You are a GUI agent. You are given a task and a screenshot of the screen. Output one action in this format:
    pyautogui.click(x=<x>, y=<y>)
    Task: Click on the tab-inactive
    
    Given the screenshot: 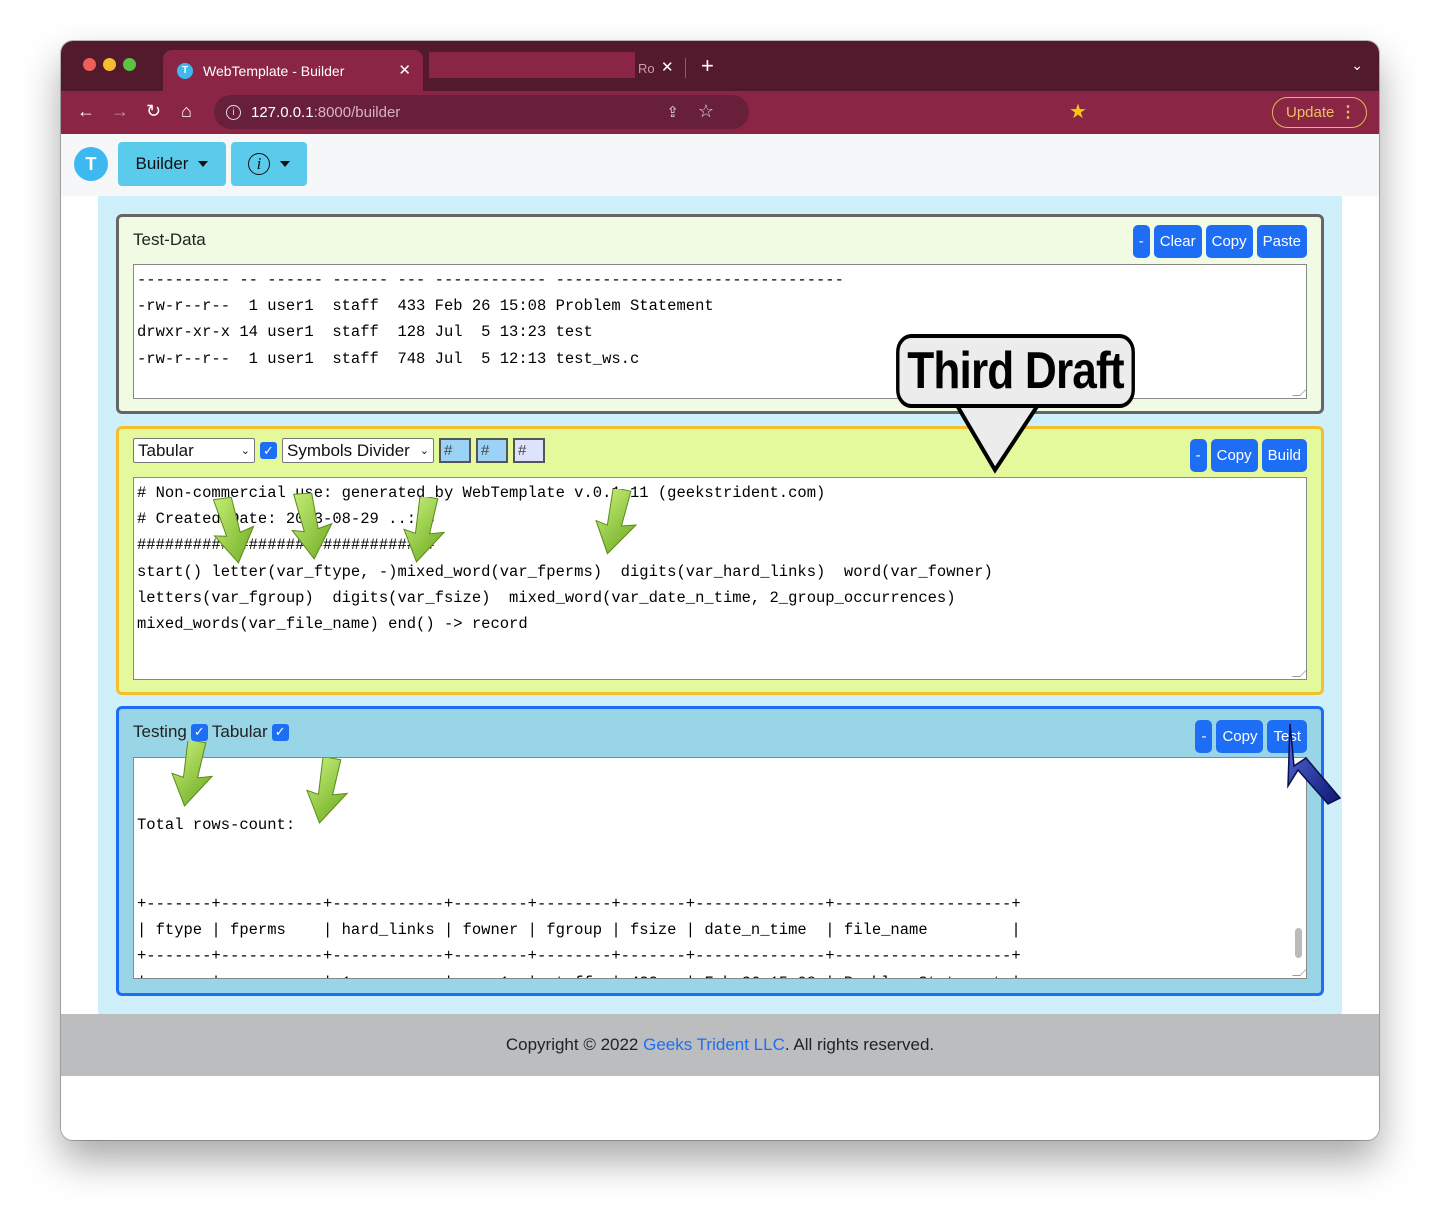 What is the action you would take?
    pyautogui.click(x=532, y=65)
    